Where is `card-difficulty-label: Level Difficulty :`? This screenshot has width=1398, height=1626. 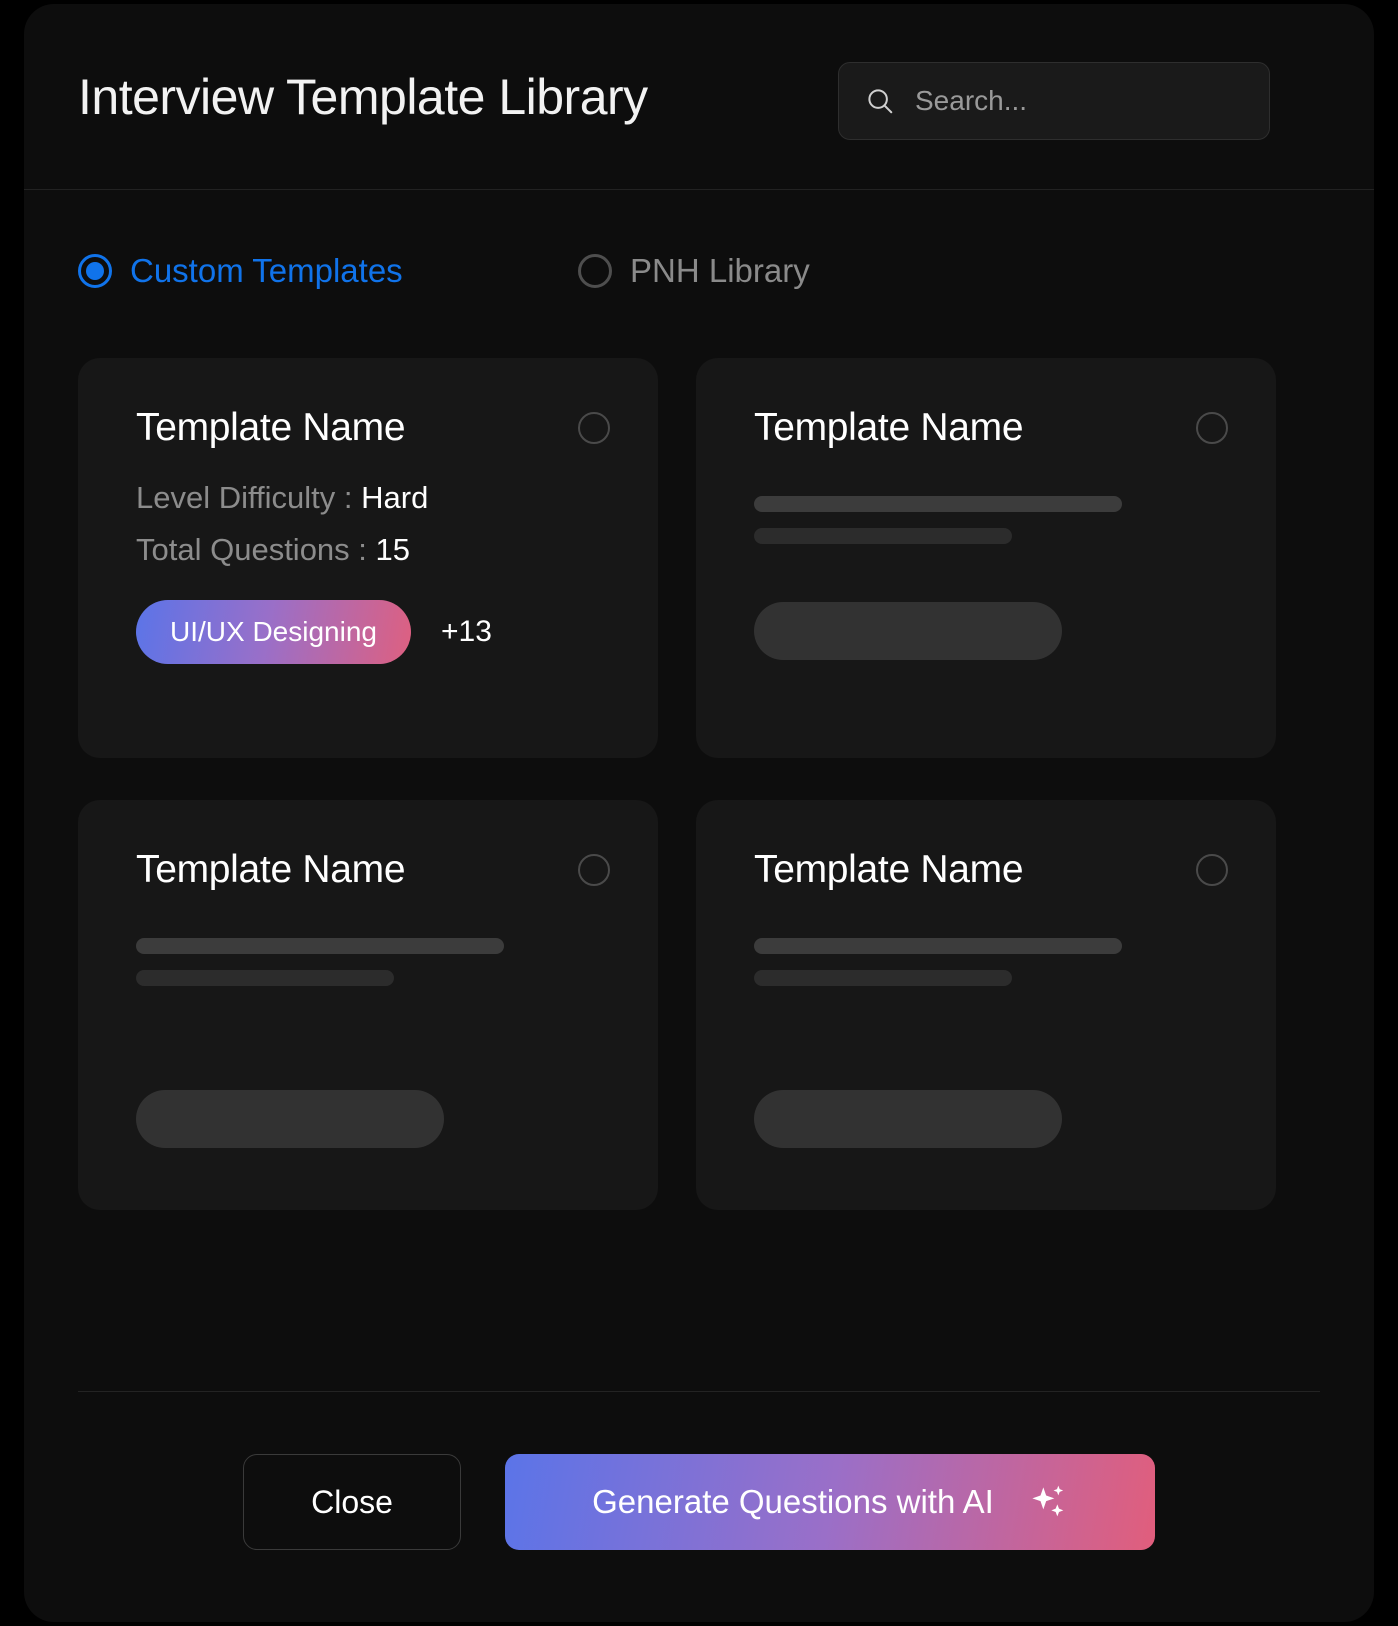 card-difficulty-label: Level Difficulty : is located at coordinates (249, 497).